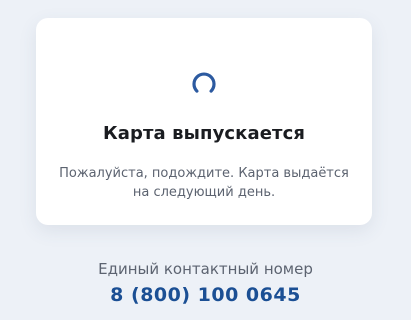 This screenshot has width=411, height=320. I want to click on card-title: Карта выпускается, so click(204, 133).